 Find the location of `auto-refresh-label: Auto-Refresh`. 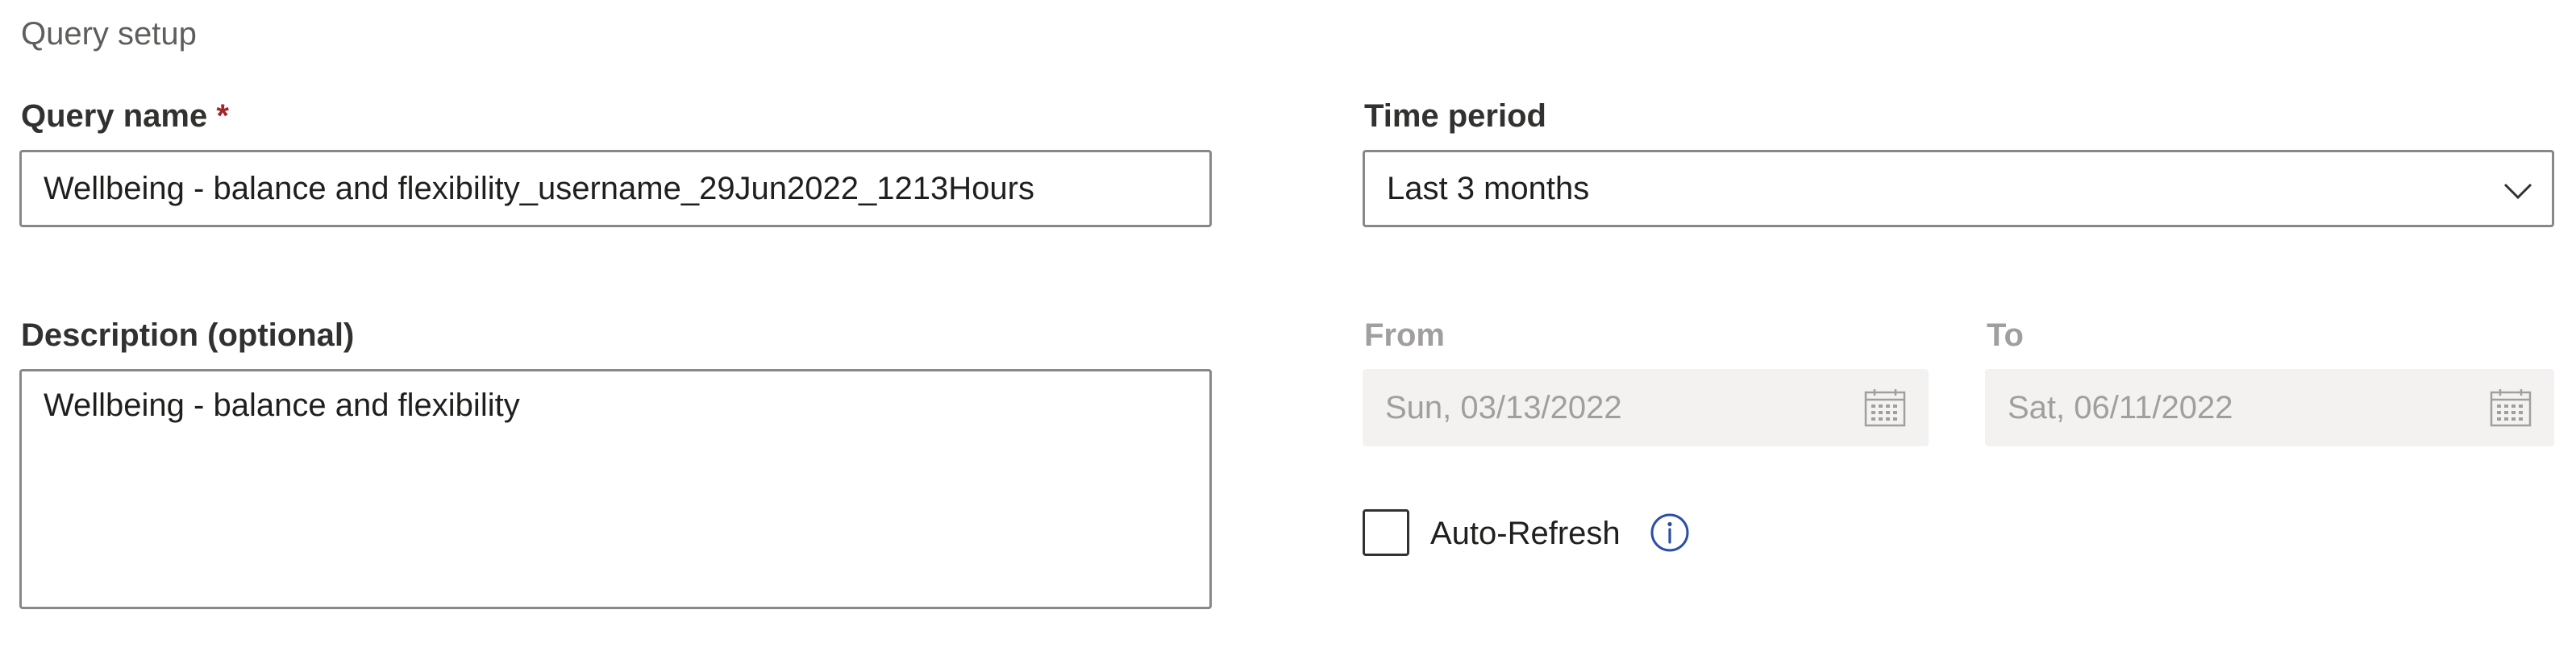

auto-refresh-label: Auto-Refresh is located at coordinates (1525, 533).